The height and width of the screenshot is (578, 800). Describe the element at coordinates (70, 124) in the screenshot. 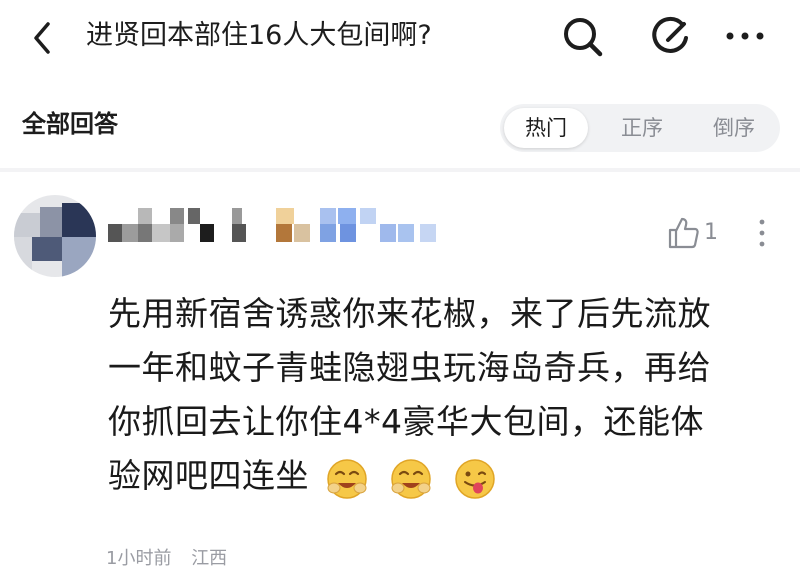

I see `section-title: 全部回答` at that location.